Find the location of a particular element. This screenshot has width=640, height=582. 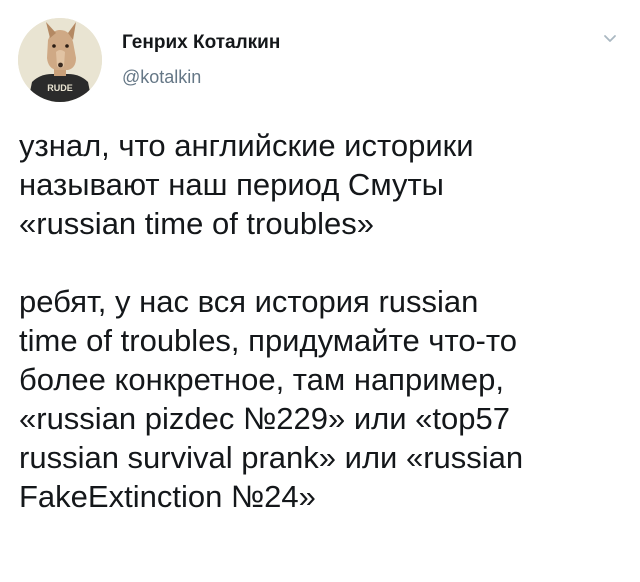

tweet-line: russian survival prank» или «russian is located at coordinates (271, 457).